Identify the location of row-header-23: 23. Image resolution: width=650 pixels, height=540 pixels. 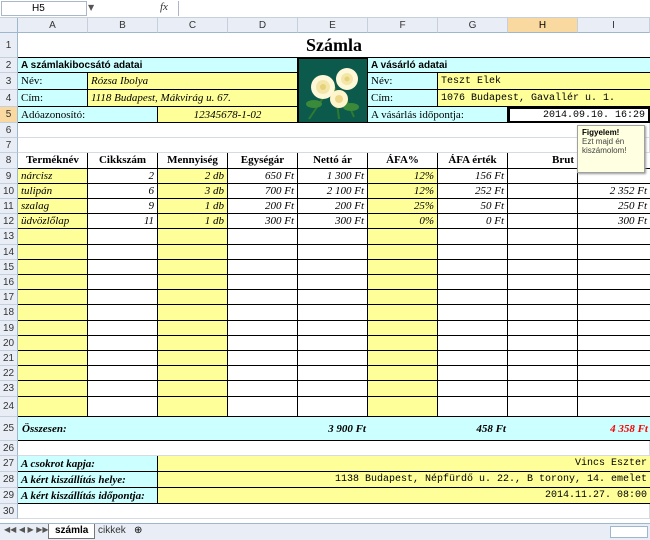
(9, 389).